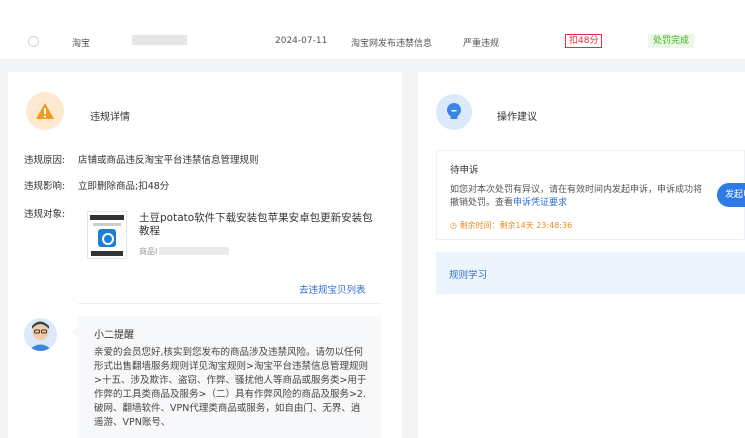 The image size is (745, 438). I want to click on appeal-requirements-link: 申诉凭证要求, so click(540, 203).